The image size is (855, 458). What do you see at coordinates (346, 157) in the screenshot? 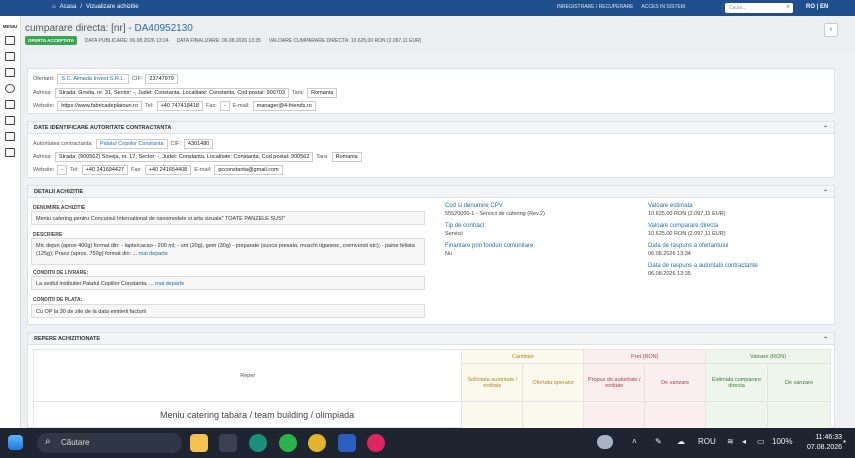
I see `authority-country: Romania` at bounding box center [346, 157].